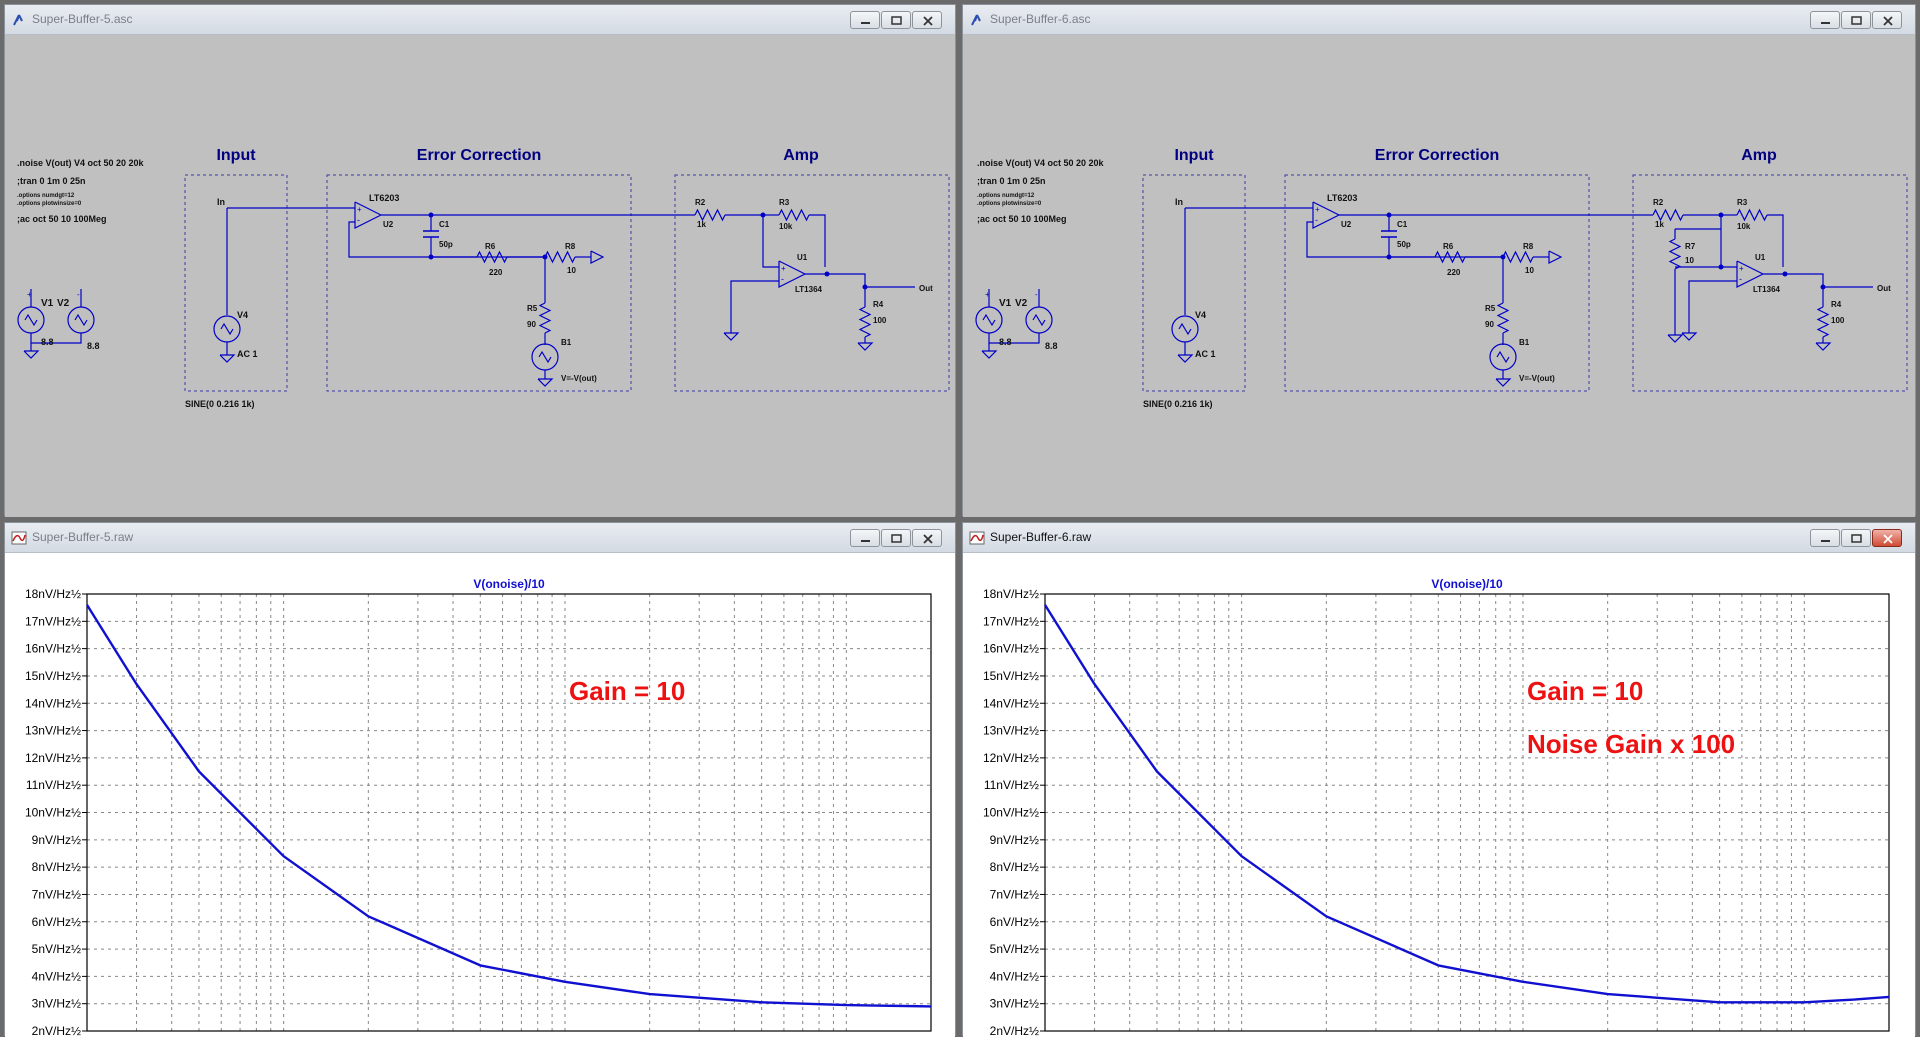 The image size is (1920, 1037). Describe the element at coordinates (1014, 949) in the screenshot. I see `y-tick-label: 5nV/Hz½` at that location.